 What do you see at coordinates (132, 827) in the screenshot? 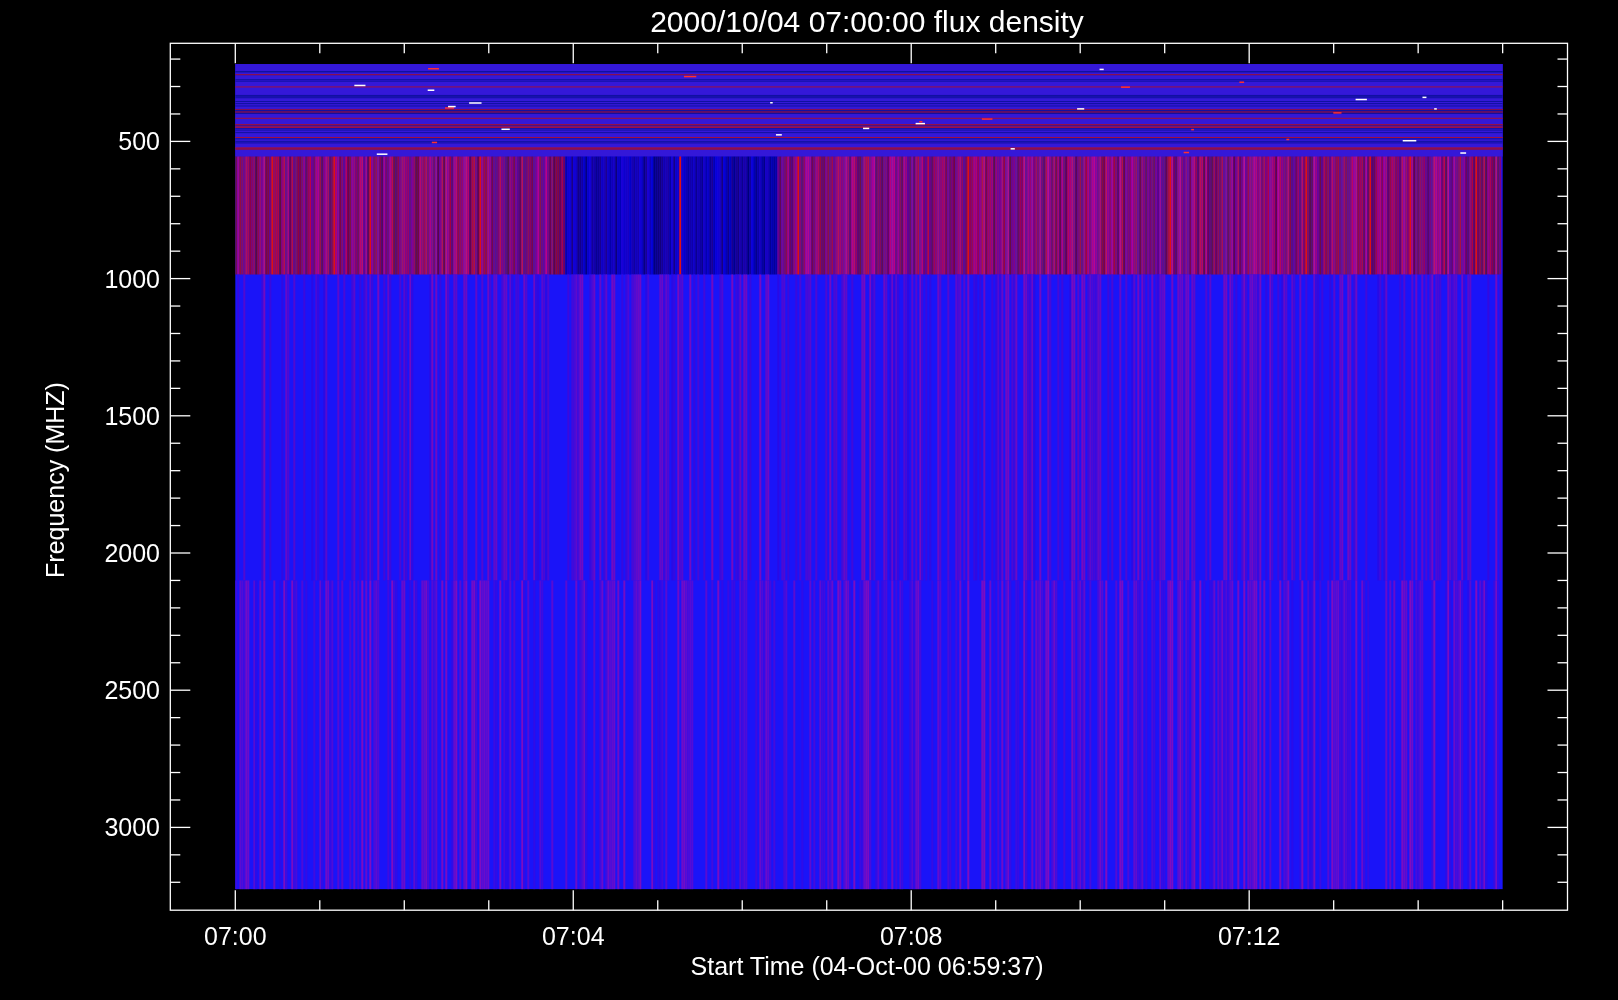
I see `tick-label: 3000` at bounding box center [132, 827].